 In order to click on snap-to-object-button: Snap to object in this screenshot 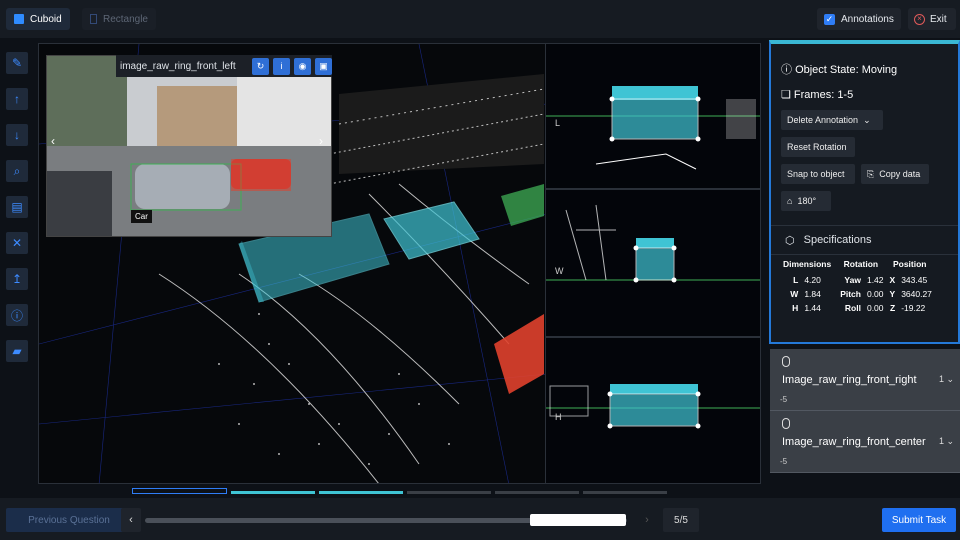, I will do `click(818, 174)`.